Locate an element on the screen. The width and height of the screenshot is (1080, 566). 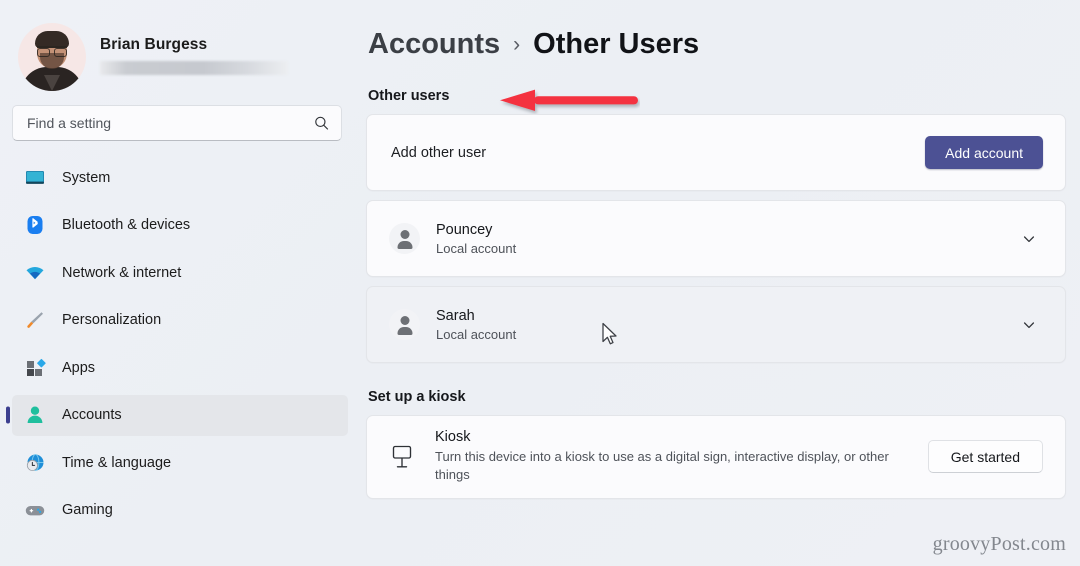
watermark: groovyPost.com is located at coordinates (999, 544).